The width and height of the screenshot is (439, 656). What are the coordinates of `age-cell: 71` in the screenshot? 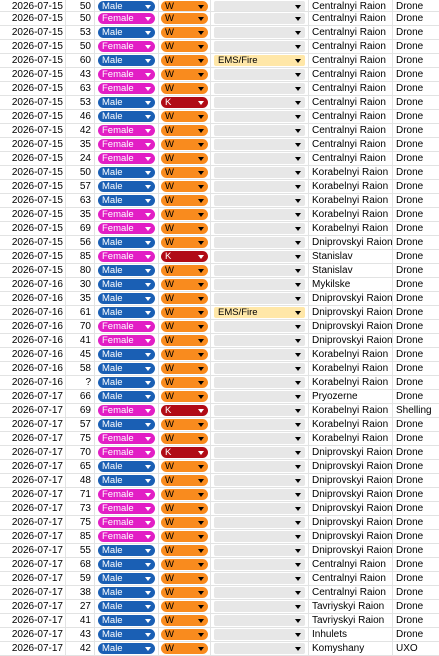 It's located at (80, 494).